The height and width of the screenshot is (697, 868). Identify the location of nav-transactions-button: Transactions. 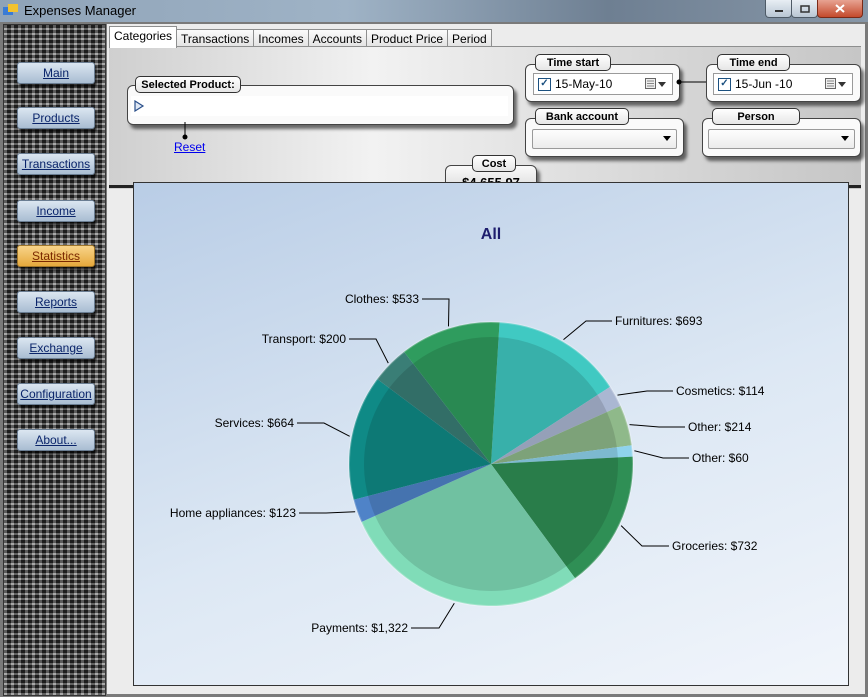
(56, 164).